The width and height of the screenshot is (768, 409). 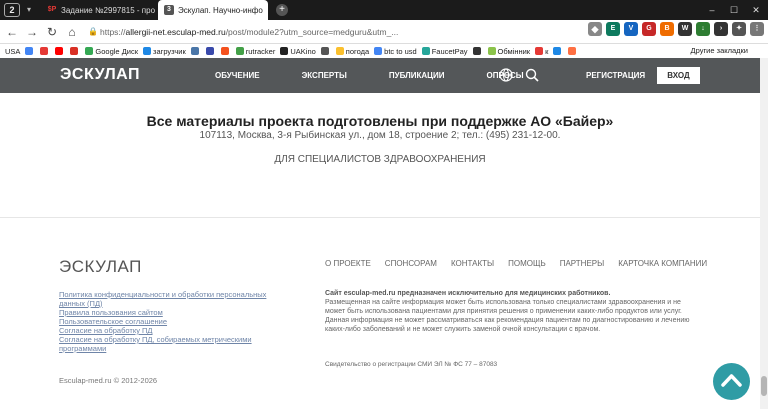 I want to click on extension-icon: V, so click(x=631, y=29).